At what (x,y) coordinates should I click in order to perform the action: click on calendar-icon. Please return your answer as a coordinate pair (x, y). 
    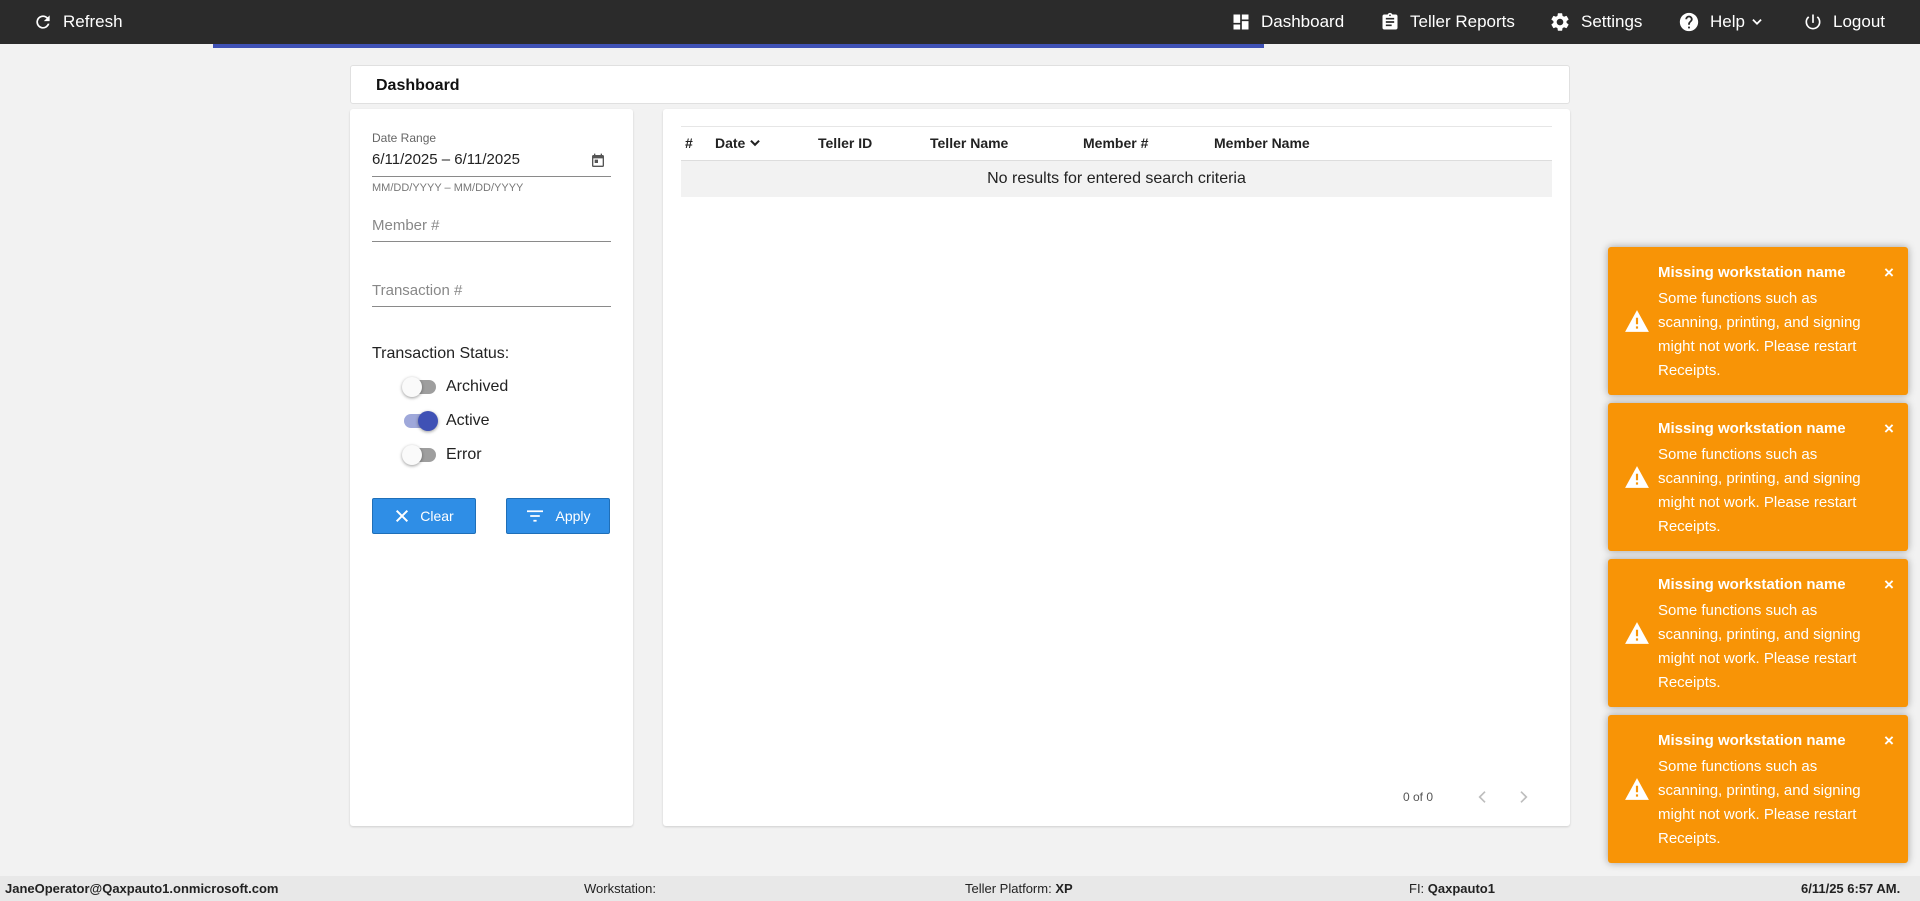
    Looking at the image, I should click on (598, 161).